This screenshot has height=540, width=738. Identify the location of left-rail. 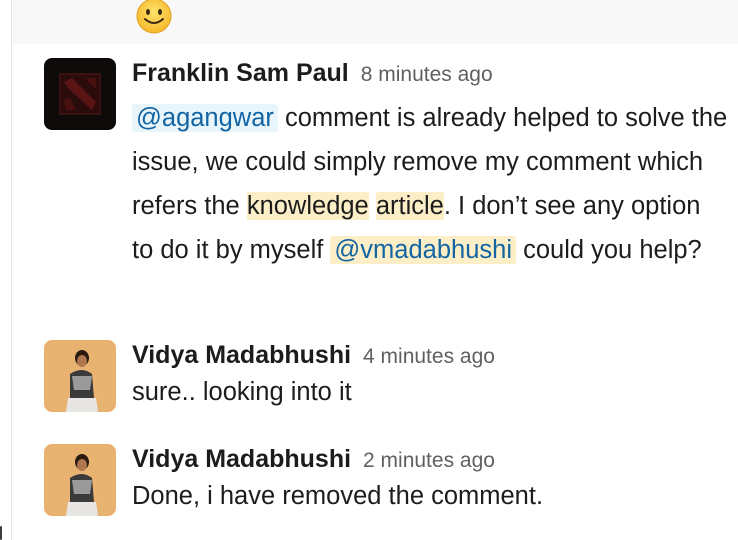
(6, 270).